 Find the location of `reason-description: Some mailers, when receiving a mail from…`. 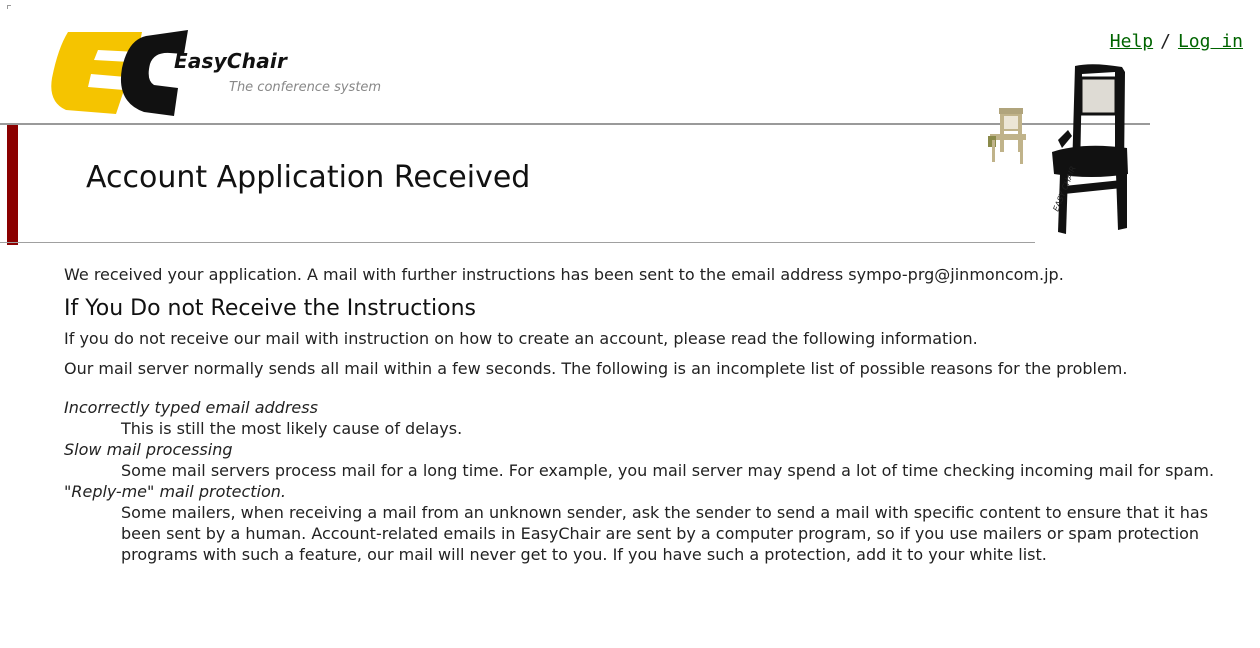

reason-description: Some mailers, when receiving a mail from… is located at coordinates (665, 533).